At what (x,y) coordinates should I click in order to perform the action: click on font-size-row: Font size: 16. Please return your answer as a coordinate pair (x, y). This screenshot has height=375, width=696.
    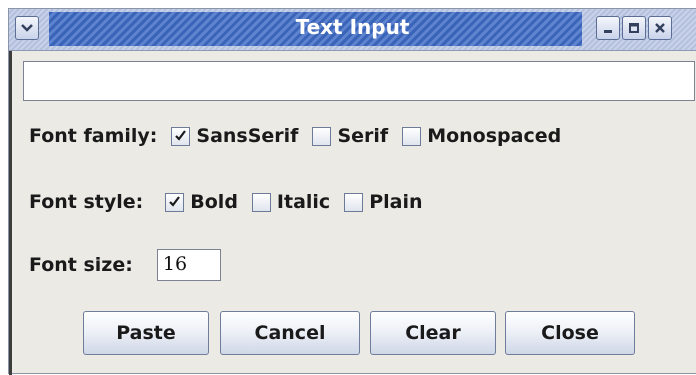
    Looking at the image, I should click on (125, 265).